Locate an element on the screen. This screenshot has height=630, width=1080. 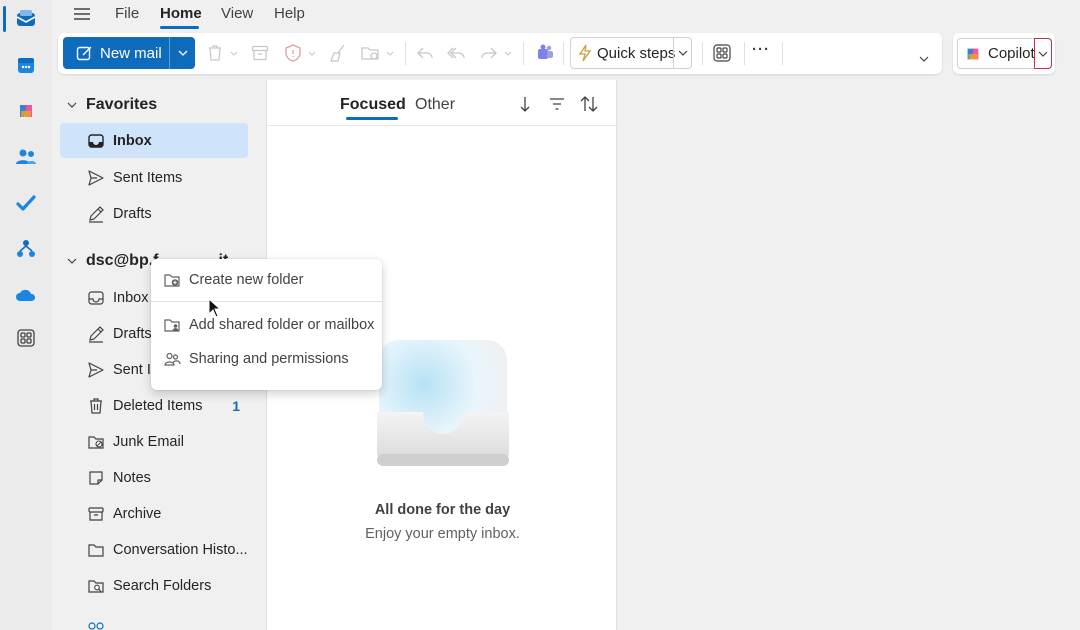
calendar-app-icon is located at coordinates (26, 65).